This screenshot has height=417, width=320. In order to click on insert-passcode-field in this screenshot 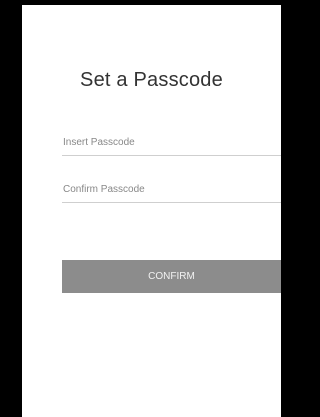, I will do `click(172, 142)`.